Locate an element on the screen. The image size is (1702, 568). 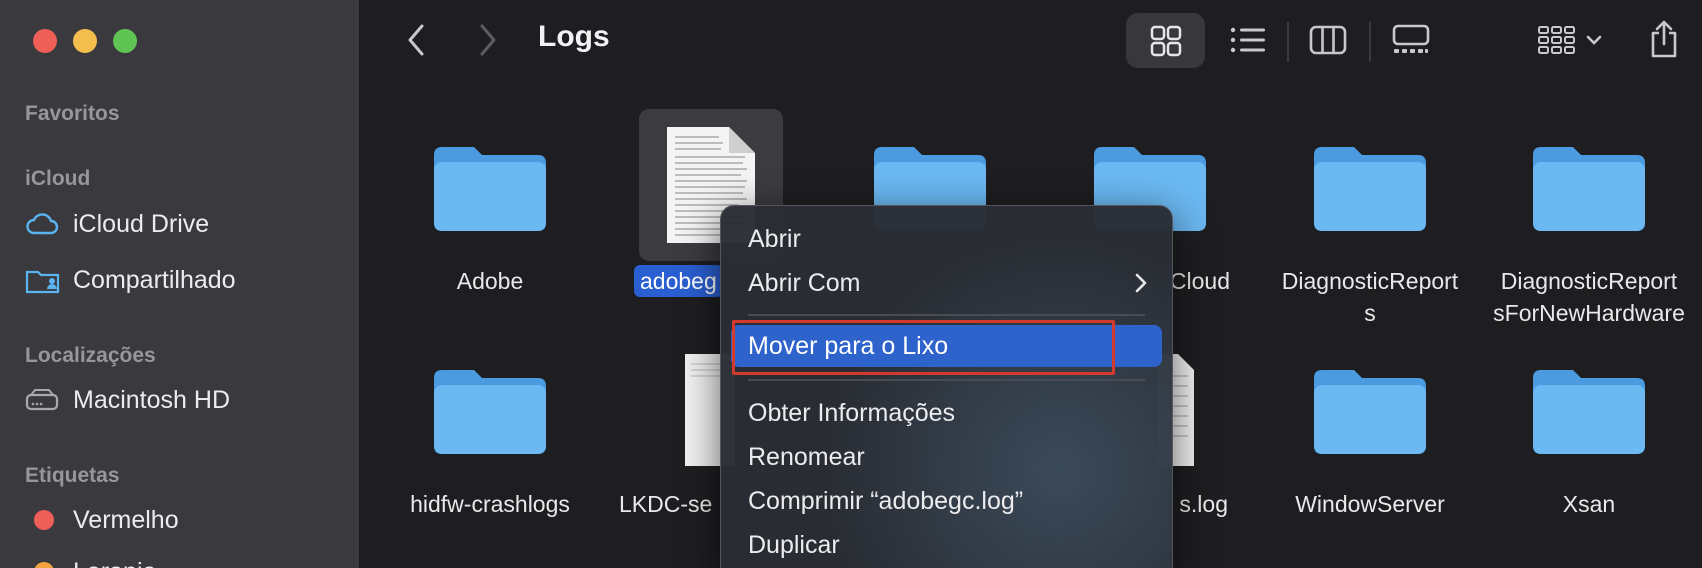
file-name: adobeg is located at coordinates (678, 281).